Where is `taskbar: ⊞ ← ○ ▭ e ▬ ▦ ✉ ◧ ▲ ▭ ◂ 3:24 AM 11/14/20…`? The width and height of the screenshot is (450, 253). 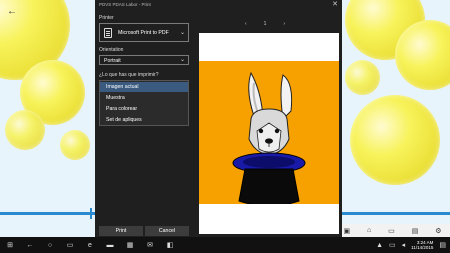 taskbar: ⊞ ← ○ ▭ e ▬ ▦ ✉ ◧ ▲ ▭ ◂ 3:24 AM 11/14/20… is located at coordinates (225, 245).